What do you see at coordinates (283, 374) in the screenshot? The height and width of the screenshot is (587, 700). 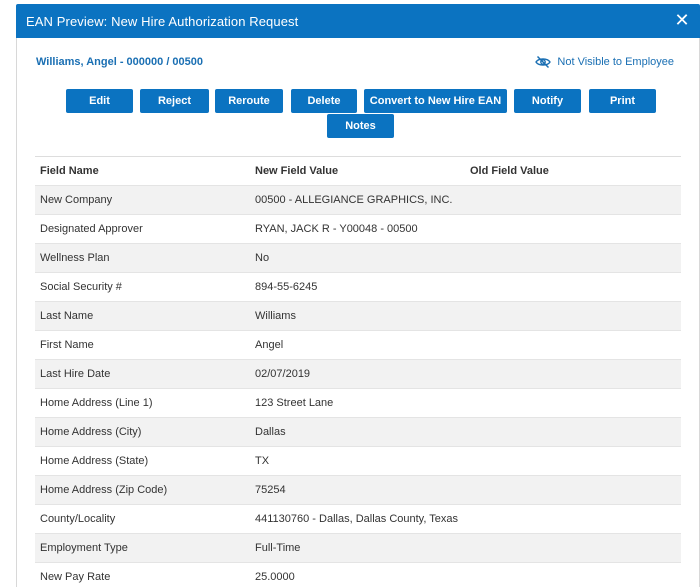 I see `cell-new-value: 02/07/2019` at bounding box center [283, 374].